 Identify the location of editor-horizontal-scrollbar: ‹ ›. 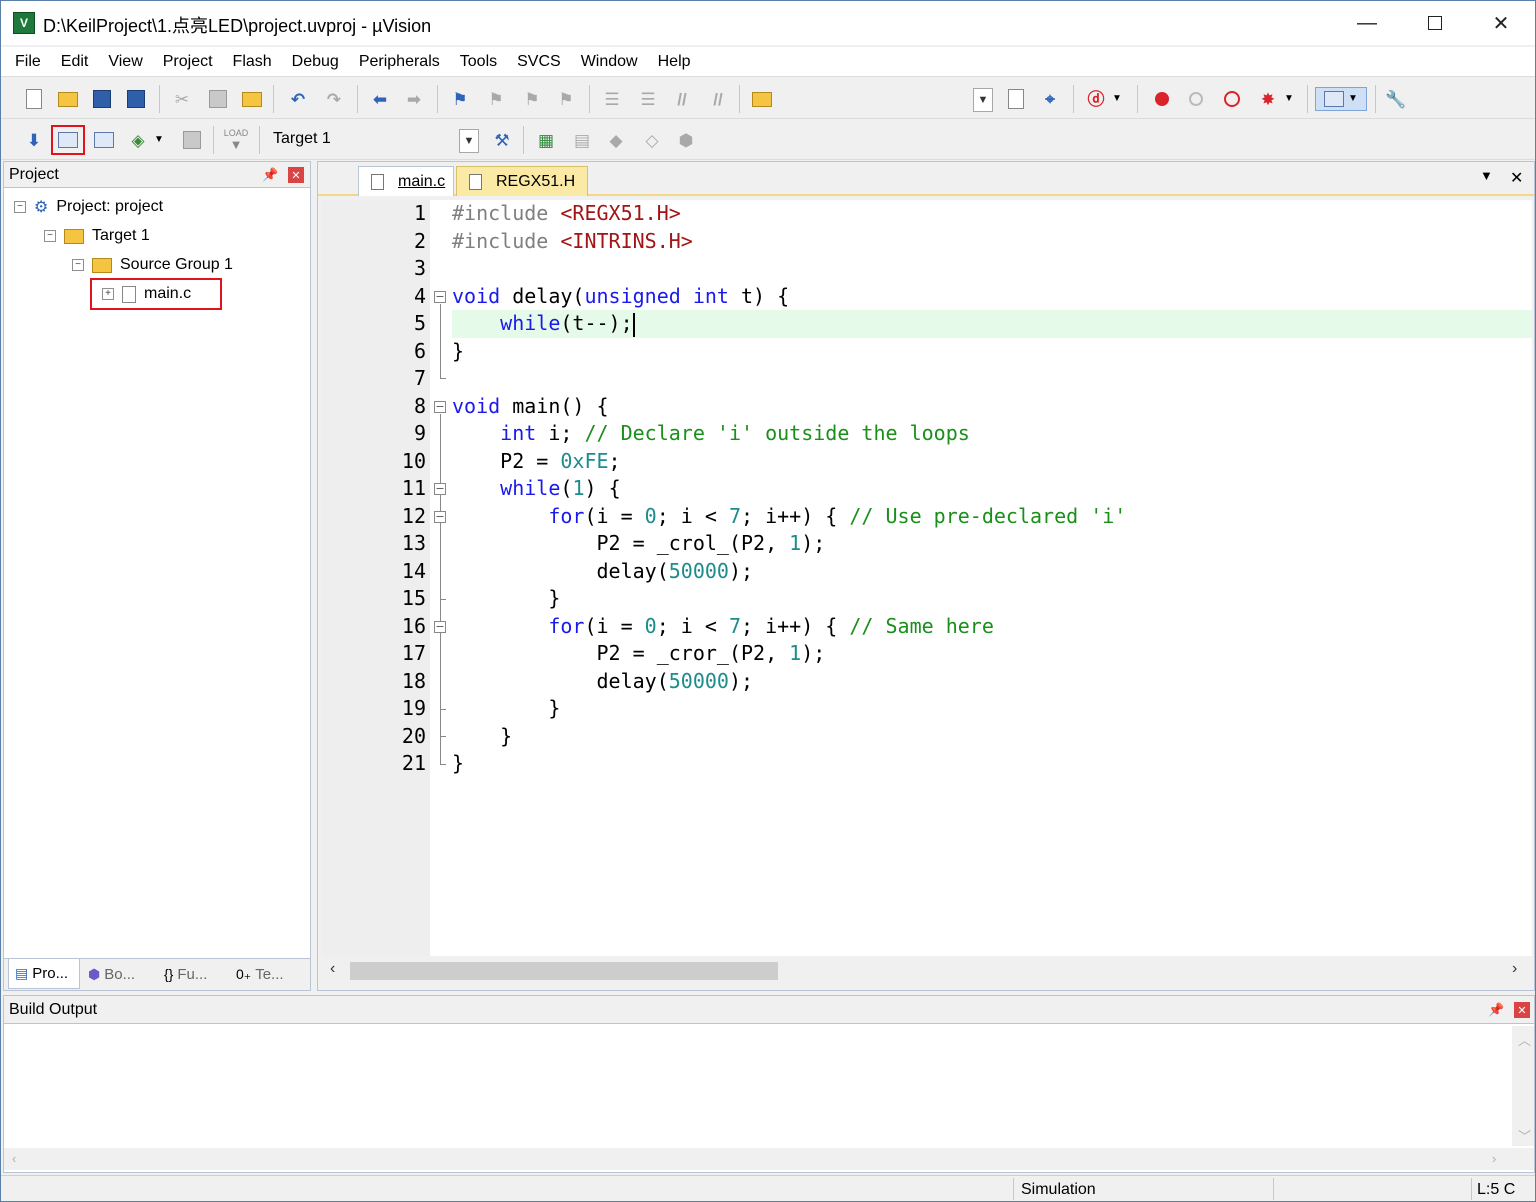
(927, 971).